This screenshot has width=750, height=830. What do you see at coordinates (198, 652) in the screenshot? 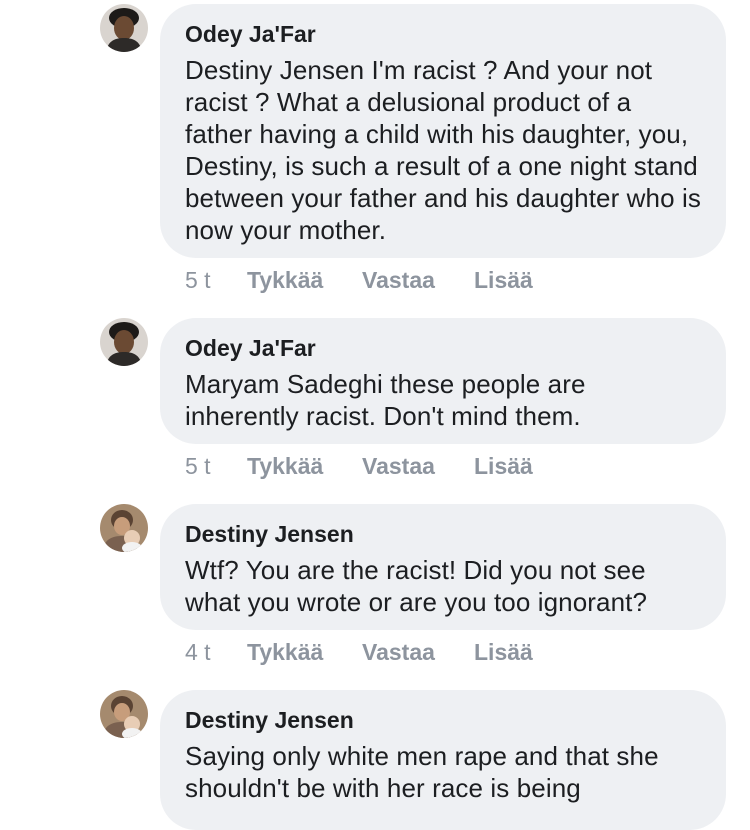
I see `comment-timestamp: 4 t` at bounding box center [198, 652].